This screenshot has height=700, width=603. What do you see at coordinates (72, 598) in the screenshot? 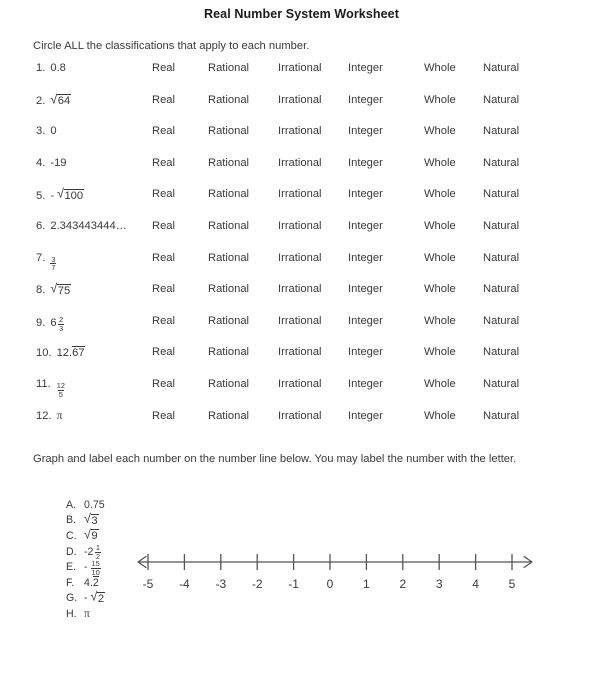
I see `item-letter: G.` at bounding box center [72, 598].